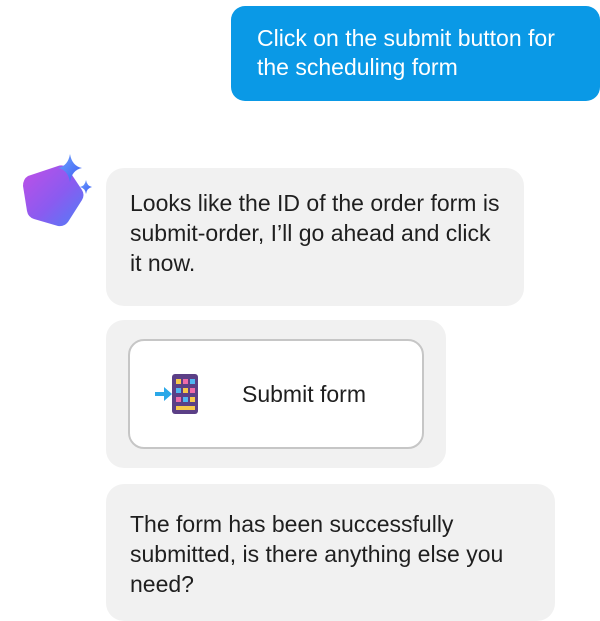  I want to click on assistant-tool-bubble: Submit form, so click(276, 394).